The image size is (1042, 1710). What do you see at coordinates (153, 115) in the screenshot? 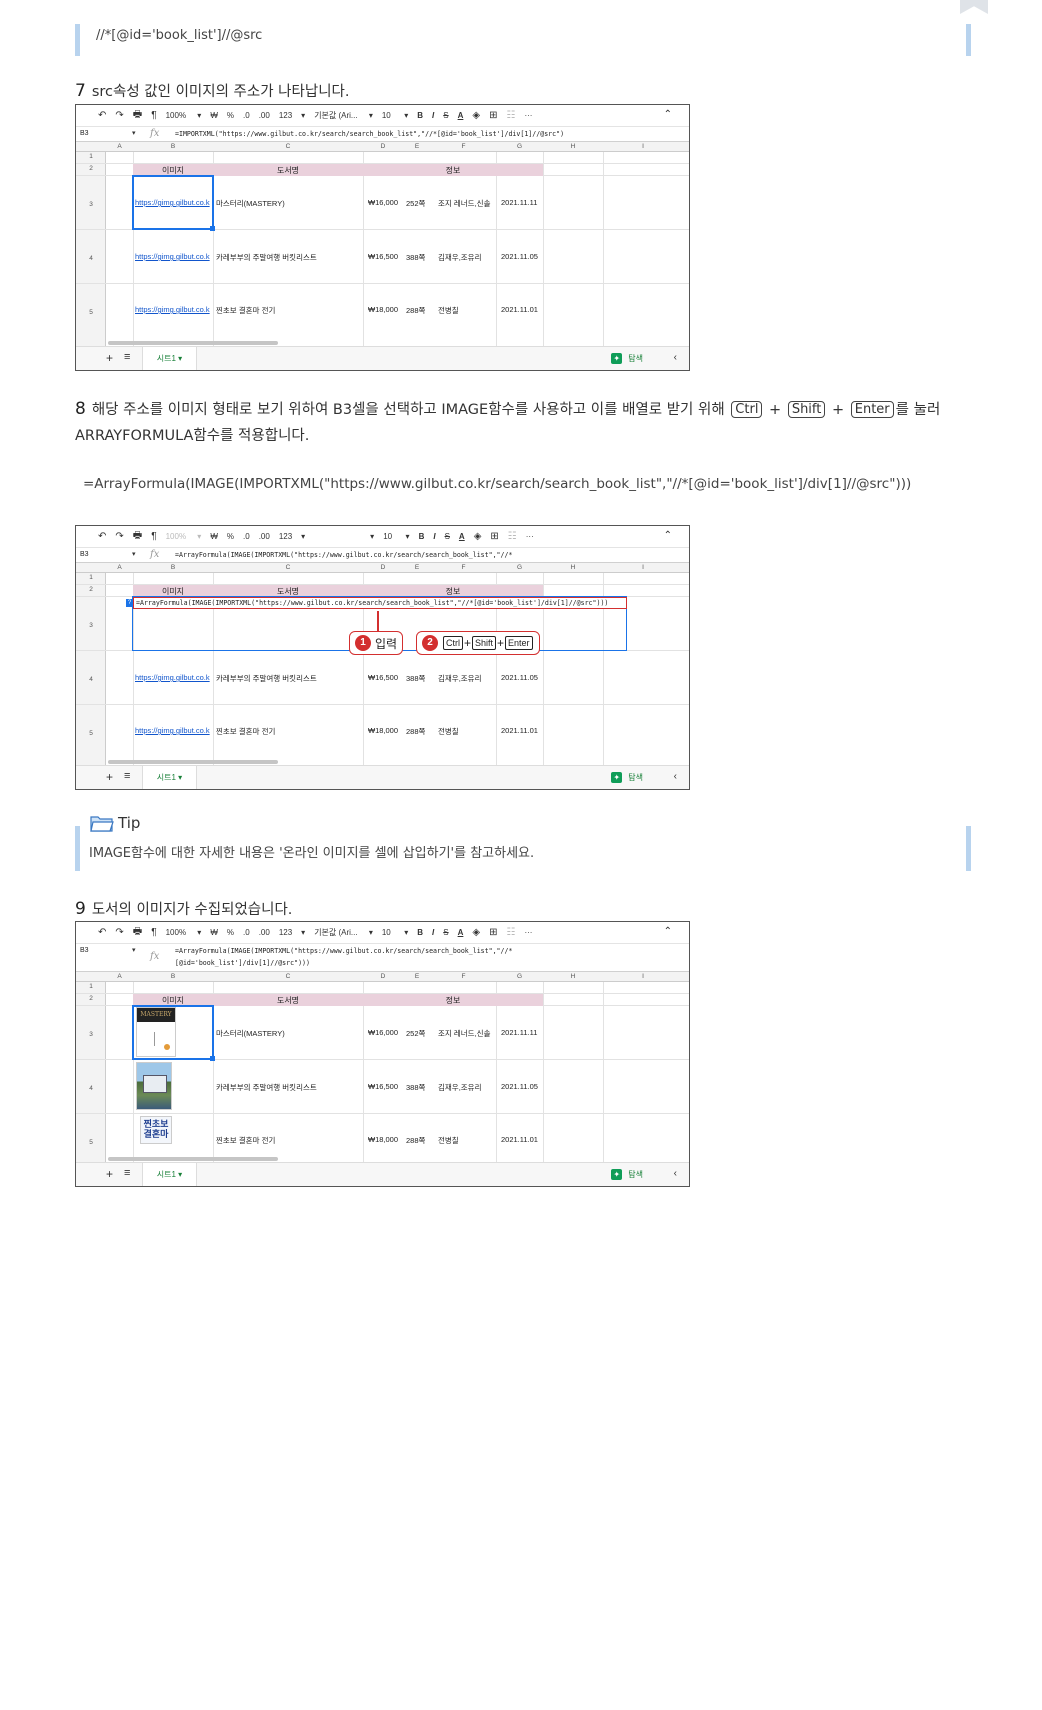
I see `paint-format-icon: ¶` at bounding box center [153, 115].